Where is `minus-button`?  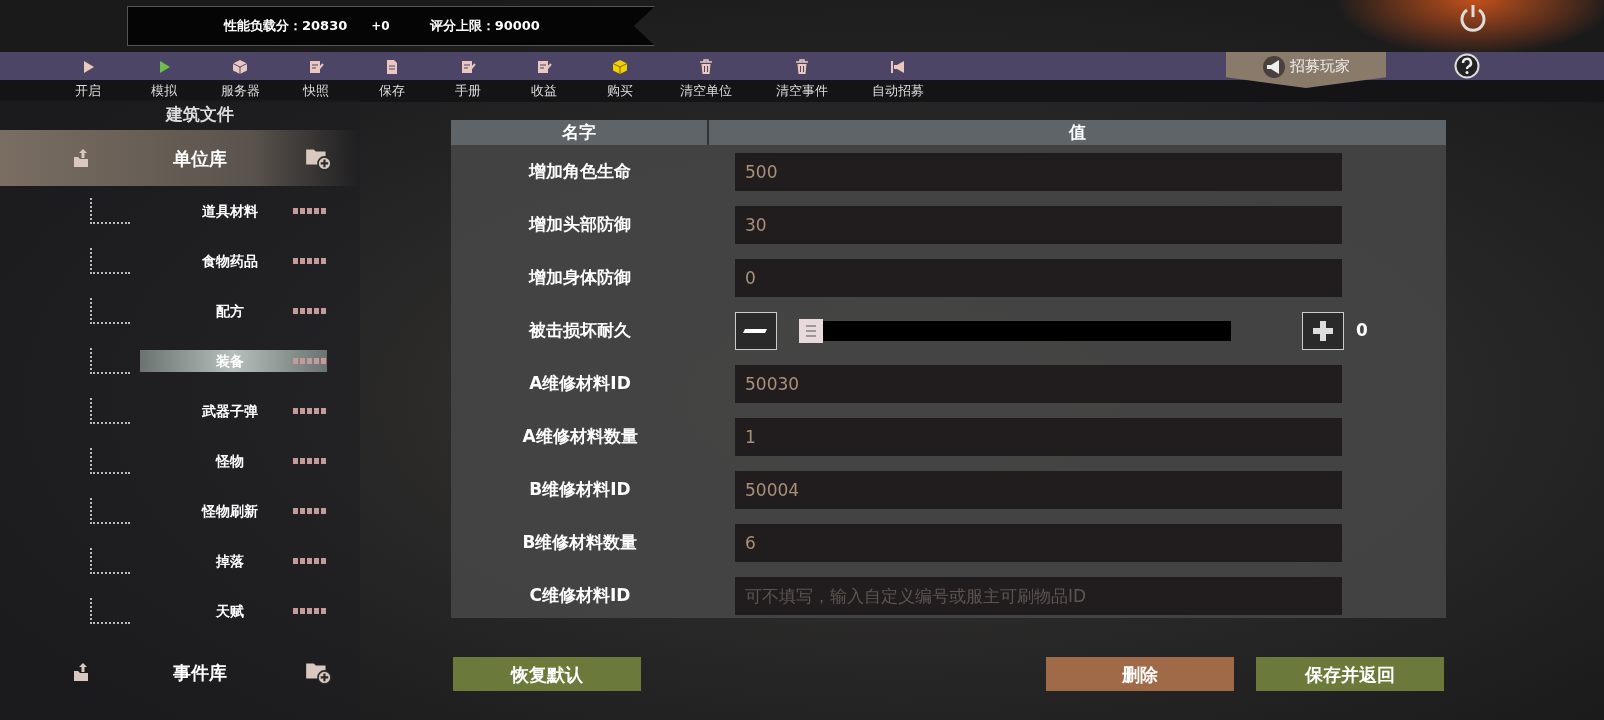
minus-button is located at coordinates (756, 330).